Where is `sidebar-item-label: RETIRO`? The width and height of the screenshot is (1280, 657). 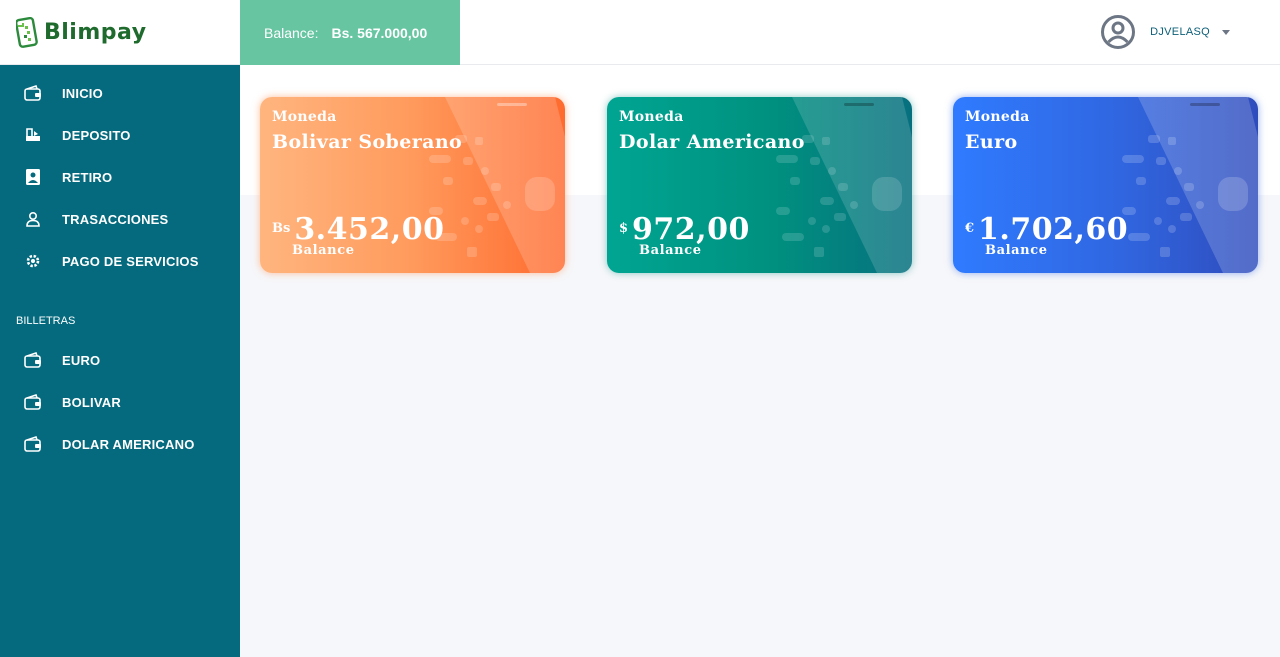 sidebar-item-label: RETIRO is located at coordinates (87, 177).